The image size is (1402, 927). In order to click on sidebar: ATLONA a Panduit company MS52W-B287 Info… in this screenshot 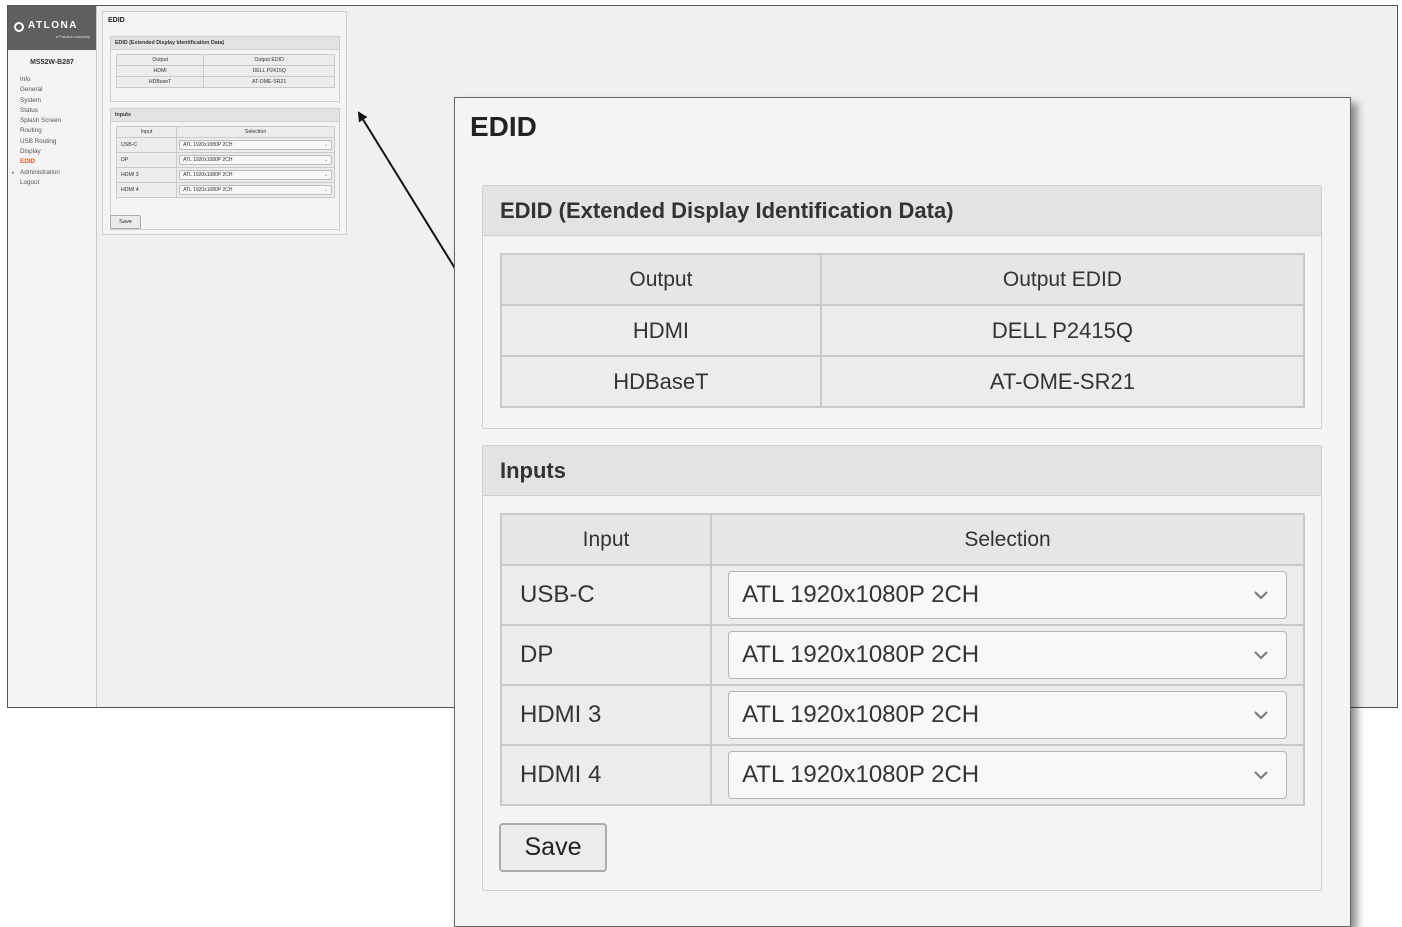, I will do `click(52, 356)`.